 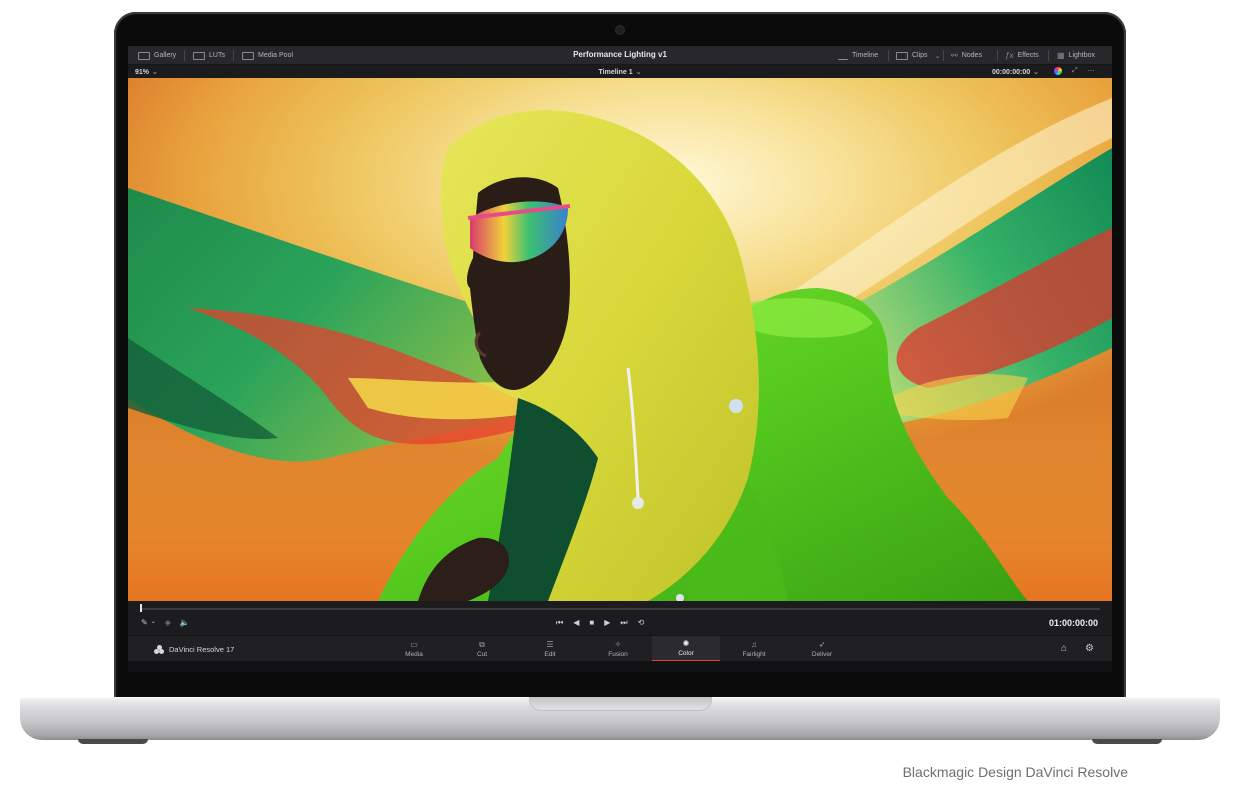 I want to click on nodes-icon: ⚯, so click(x=954, y=55).